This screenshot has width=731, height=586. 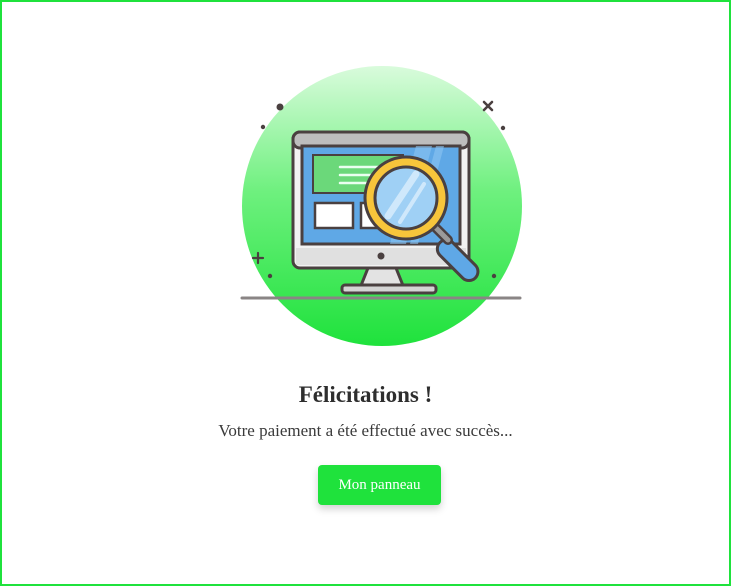 What do you see at coordinates (379, 485) in the screenshot?
I see `dashboard-button: Mon panneau` at bounding box center [379, 485].